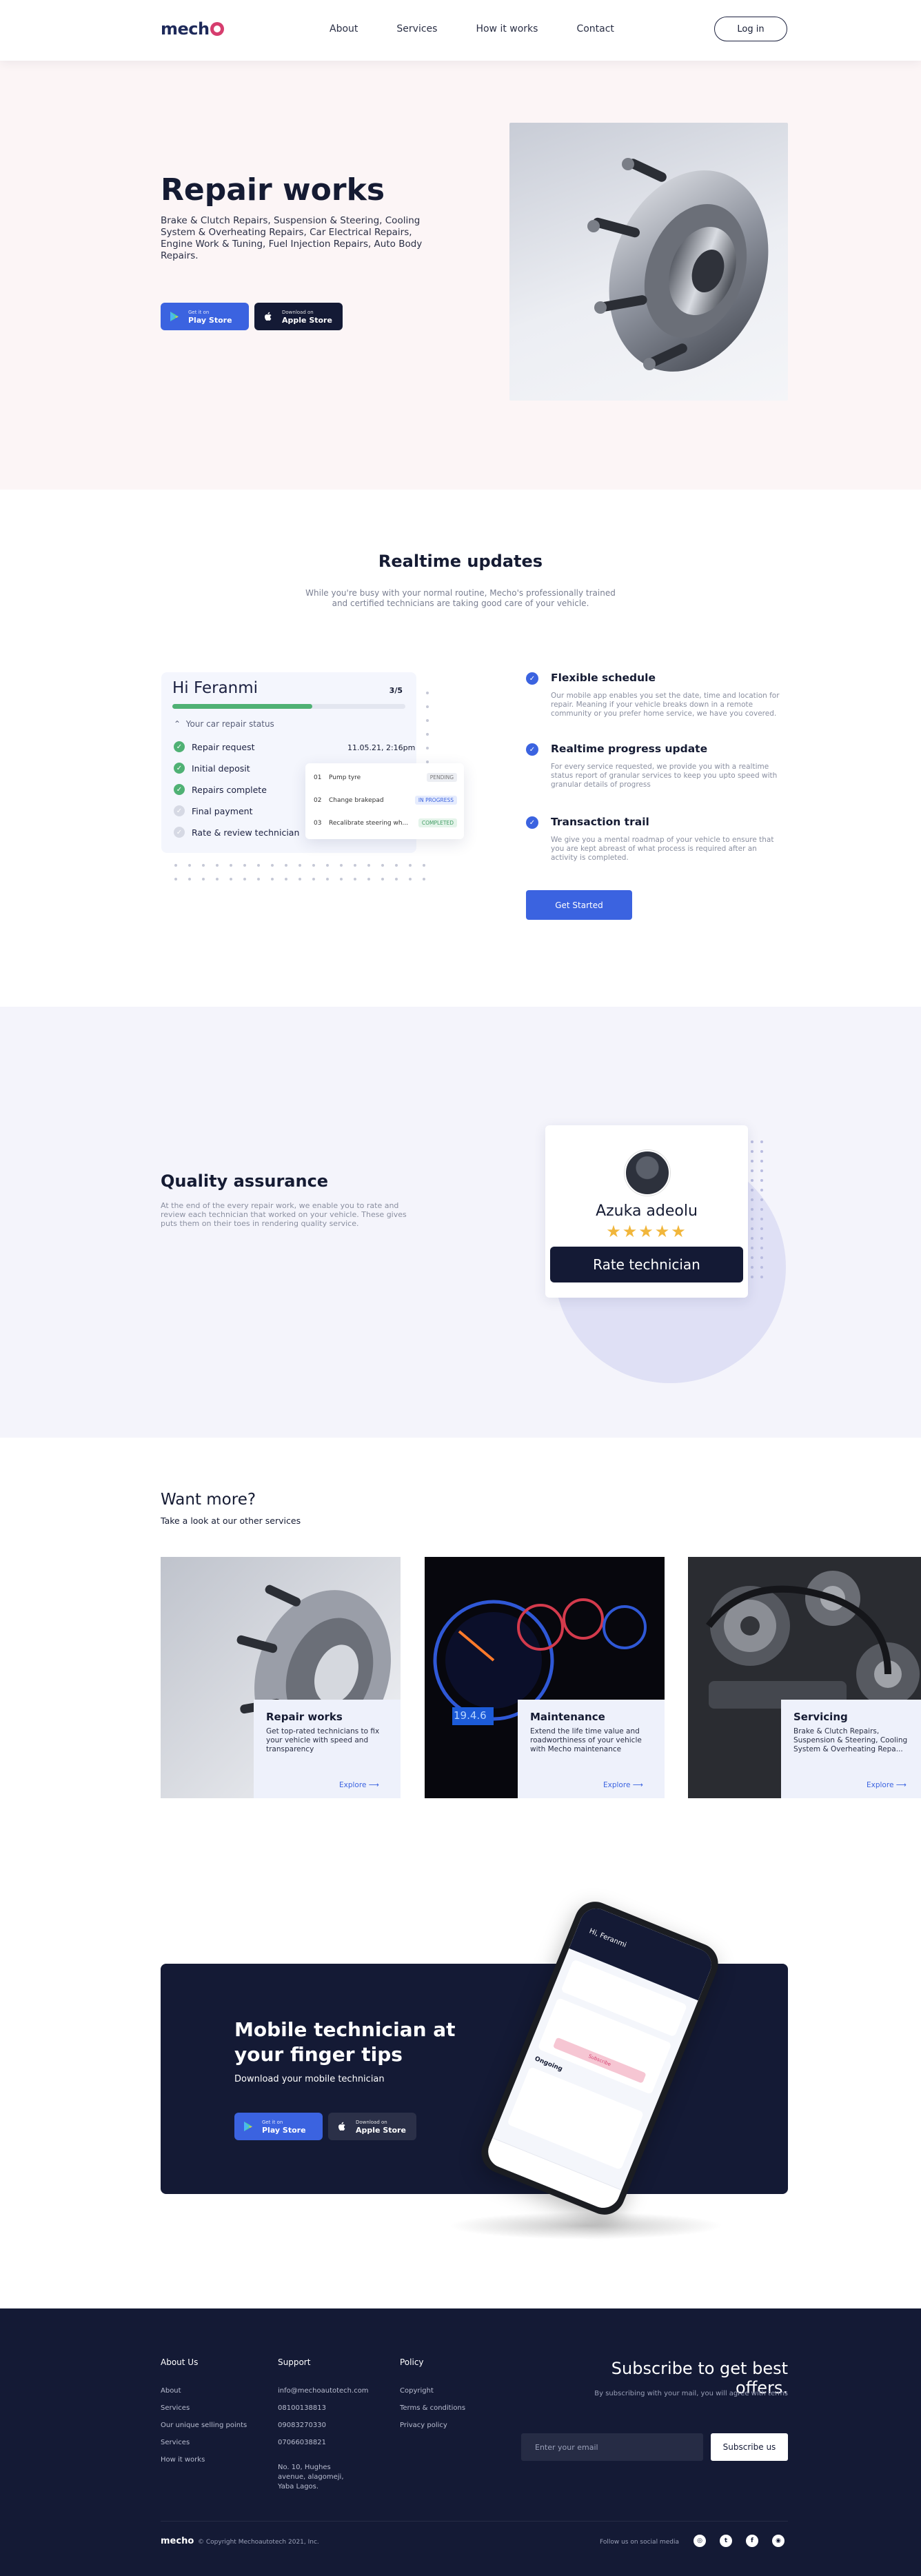  What do you see at coordinates (385, 777) in the screenshot?
I see `task-row: 01 Pump tyre PENDING` at bounding box center [385, 777].